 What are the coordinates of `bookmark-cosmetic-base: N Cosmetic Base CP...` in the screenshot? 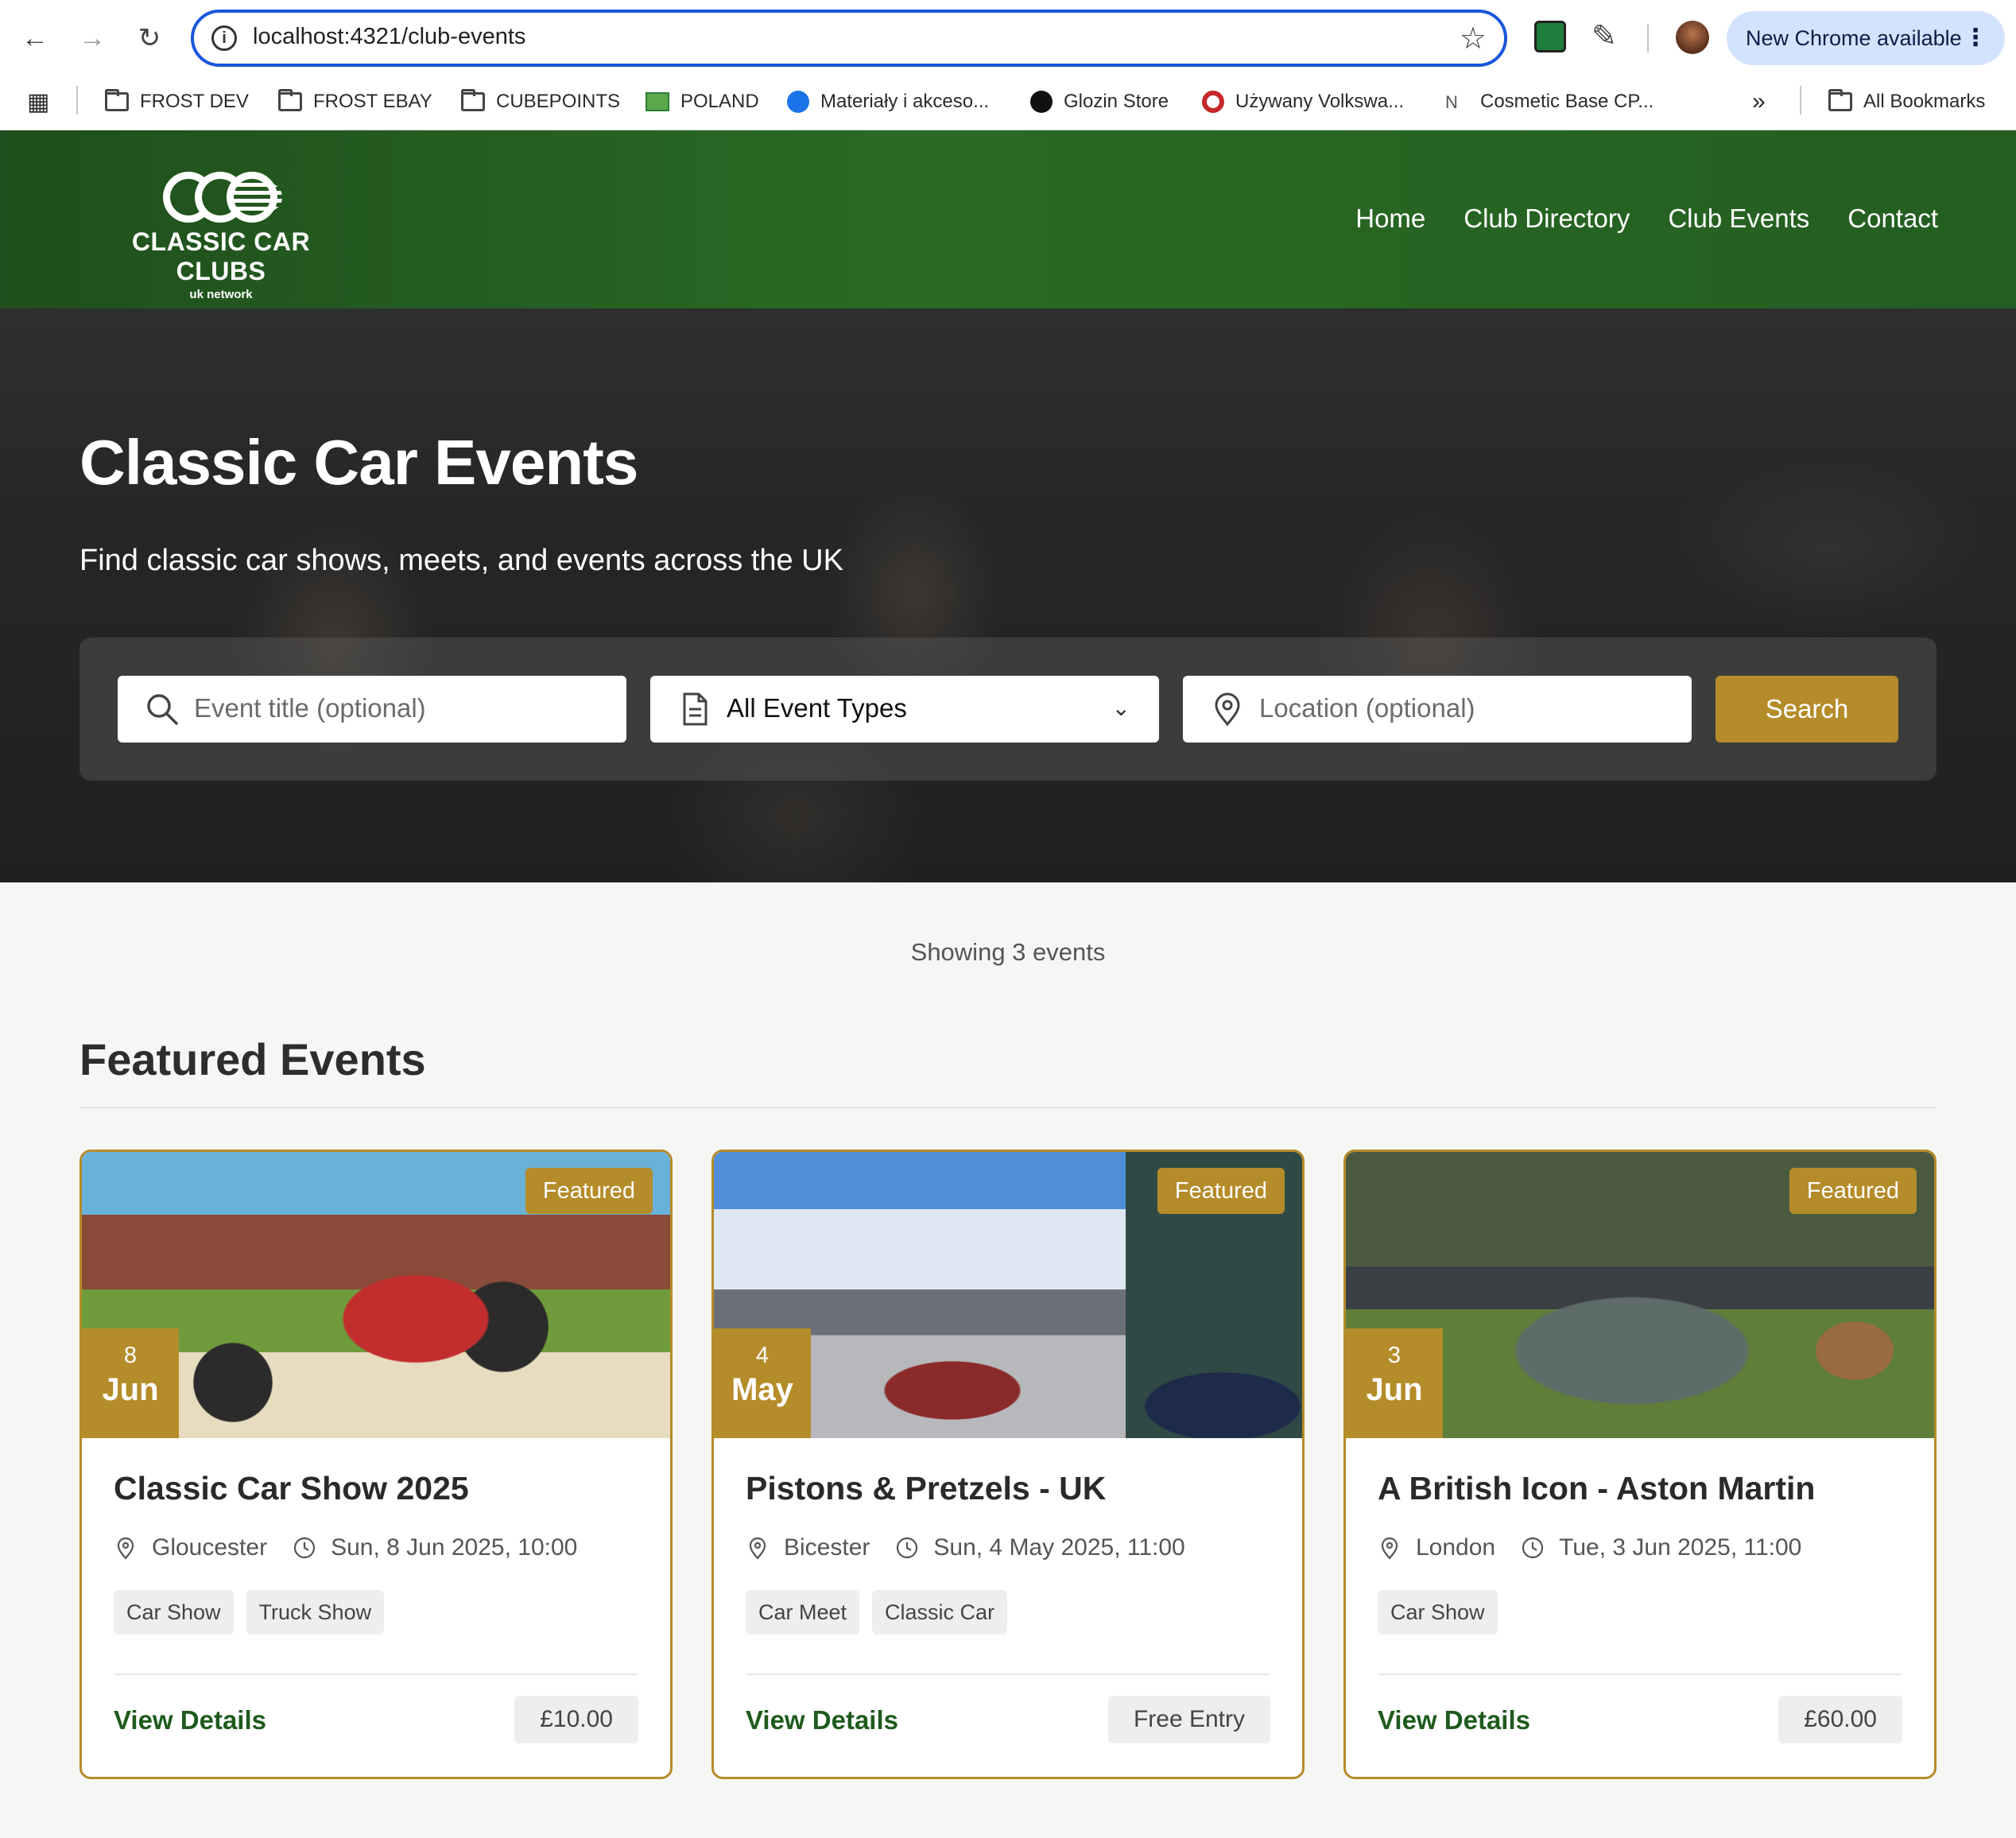 It's located at (1549, 102).